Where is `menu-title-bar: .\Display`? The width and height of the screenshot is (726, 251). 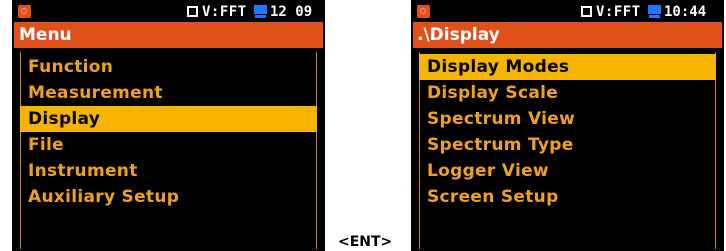
menu-title-bar: .\Display is located at coordinates (567, 35).